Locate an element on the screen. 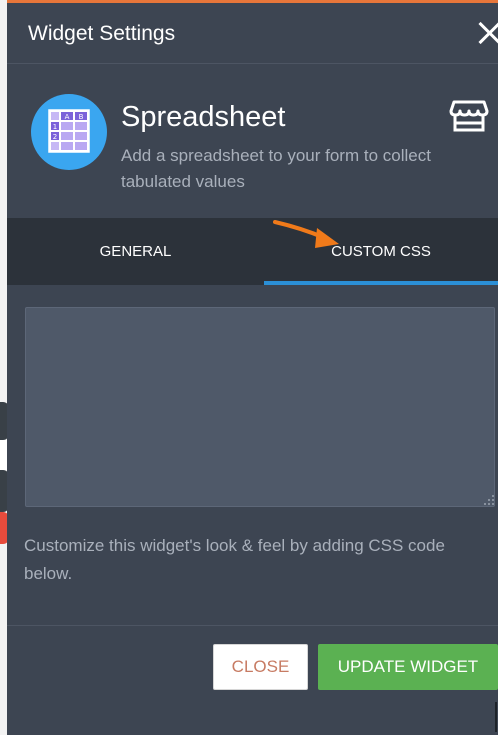 The image size is (498, 735). svg-text: 1 is located at coordinates (55, 127).